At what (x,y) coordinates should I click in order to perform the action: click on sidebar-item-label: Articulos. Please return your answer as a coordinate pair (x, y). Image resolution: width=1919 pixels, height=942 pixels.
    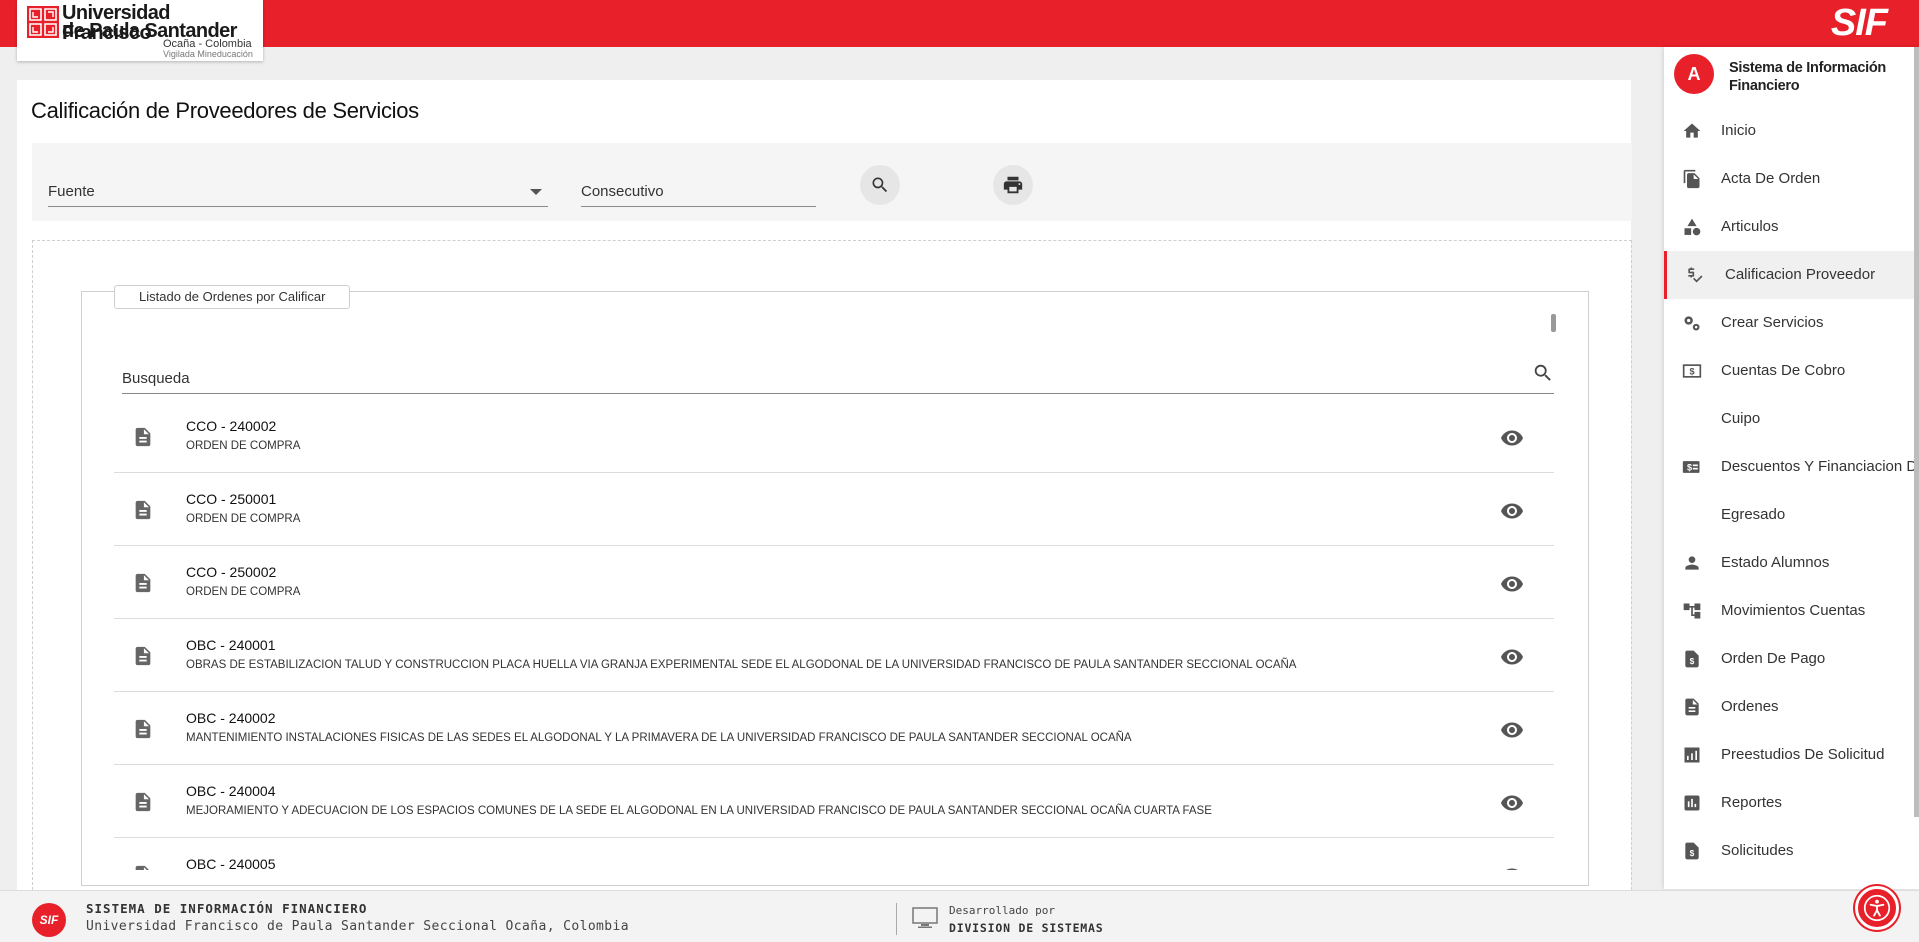
    Looking at the image, I should click on (1750, 226).